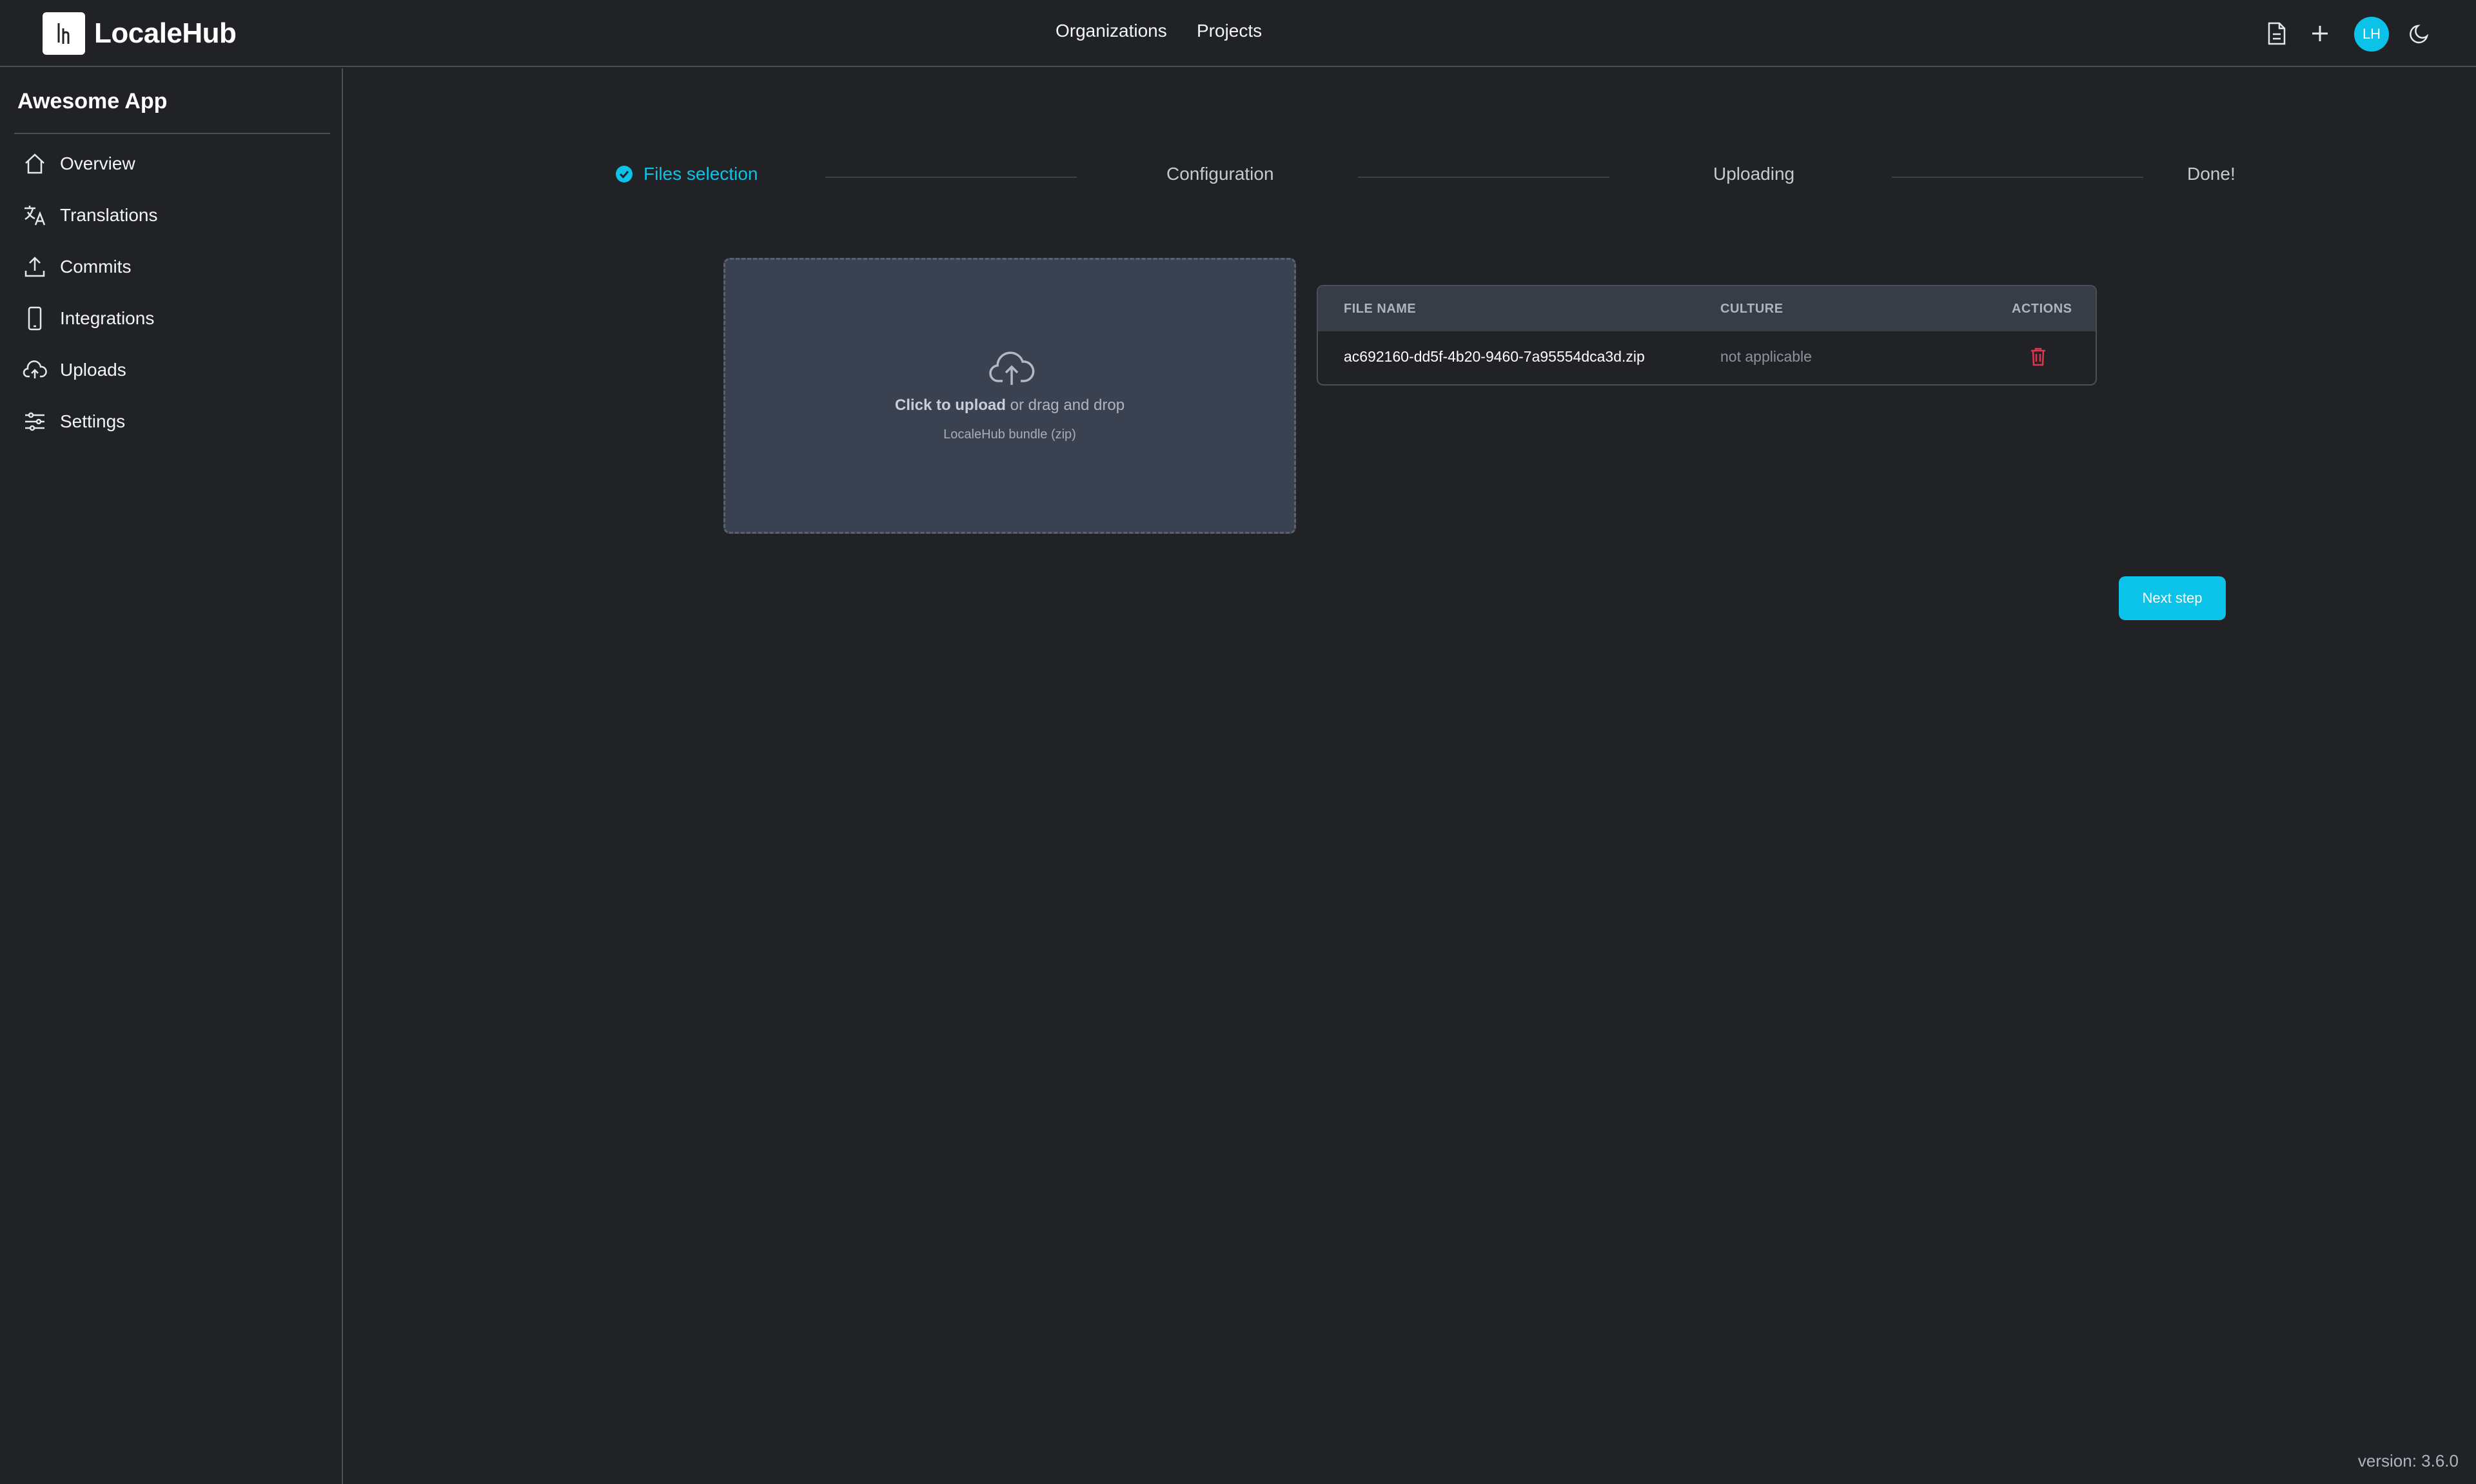 The height and width of the screenshot is (1484, 2476). Describe the element at coordinates (35, 164) in the screenshot. I see `home-icon` at that location.